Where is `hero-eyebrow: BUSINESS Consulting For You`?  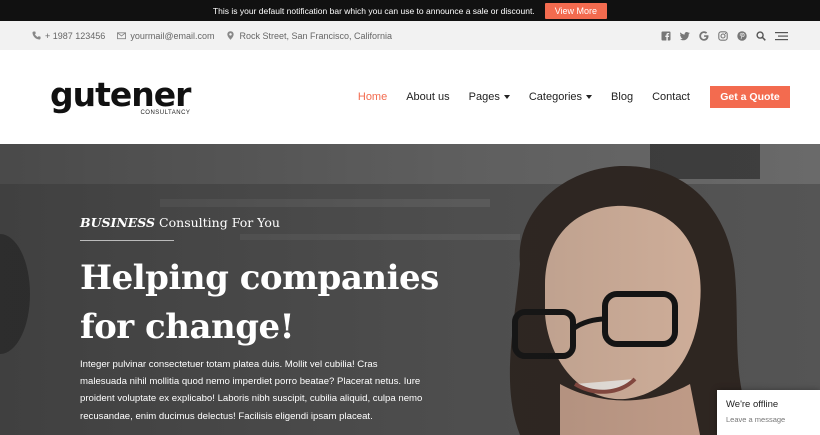
hero-eyebrow: BUSINESS Consulting For You is located at coordinates (180, 222).